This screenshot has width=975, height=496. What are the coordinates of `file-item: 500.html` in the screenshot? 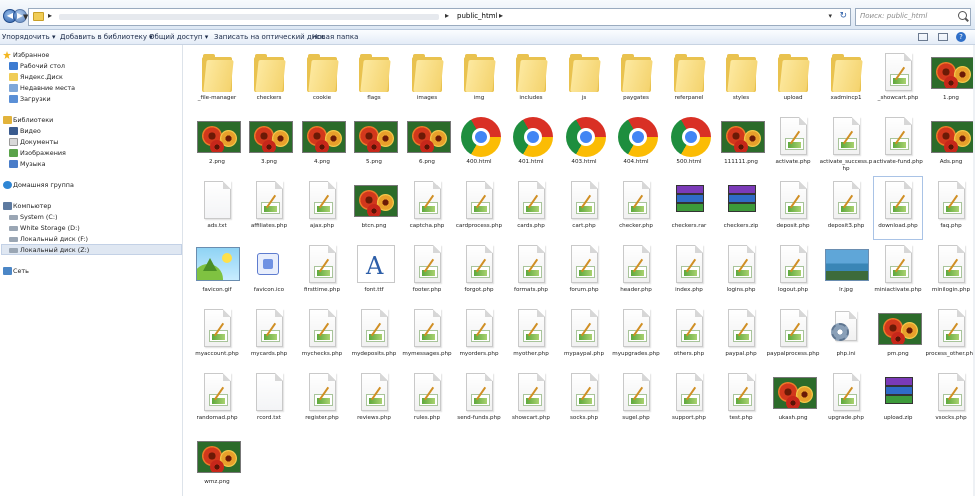 It's located at (689, 144).